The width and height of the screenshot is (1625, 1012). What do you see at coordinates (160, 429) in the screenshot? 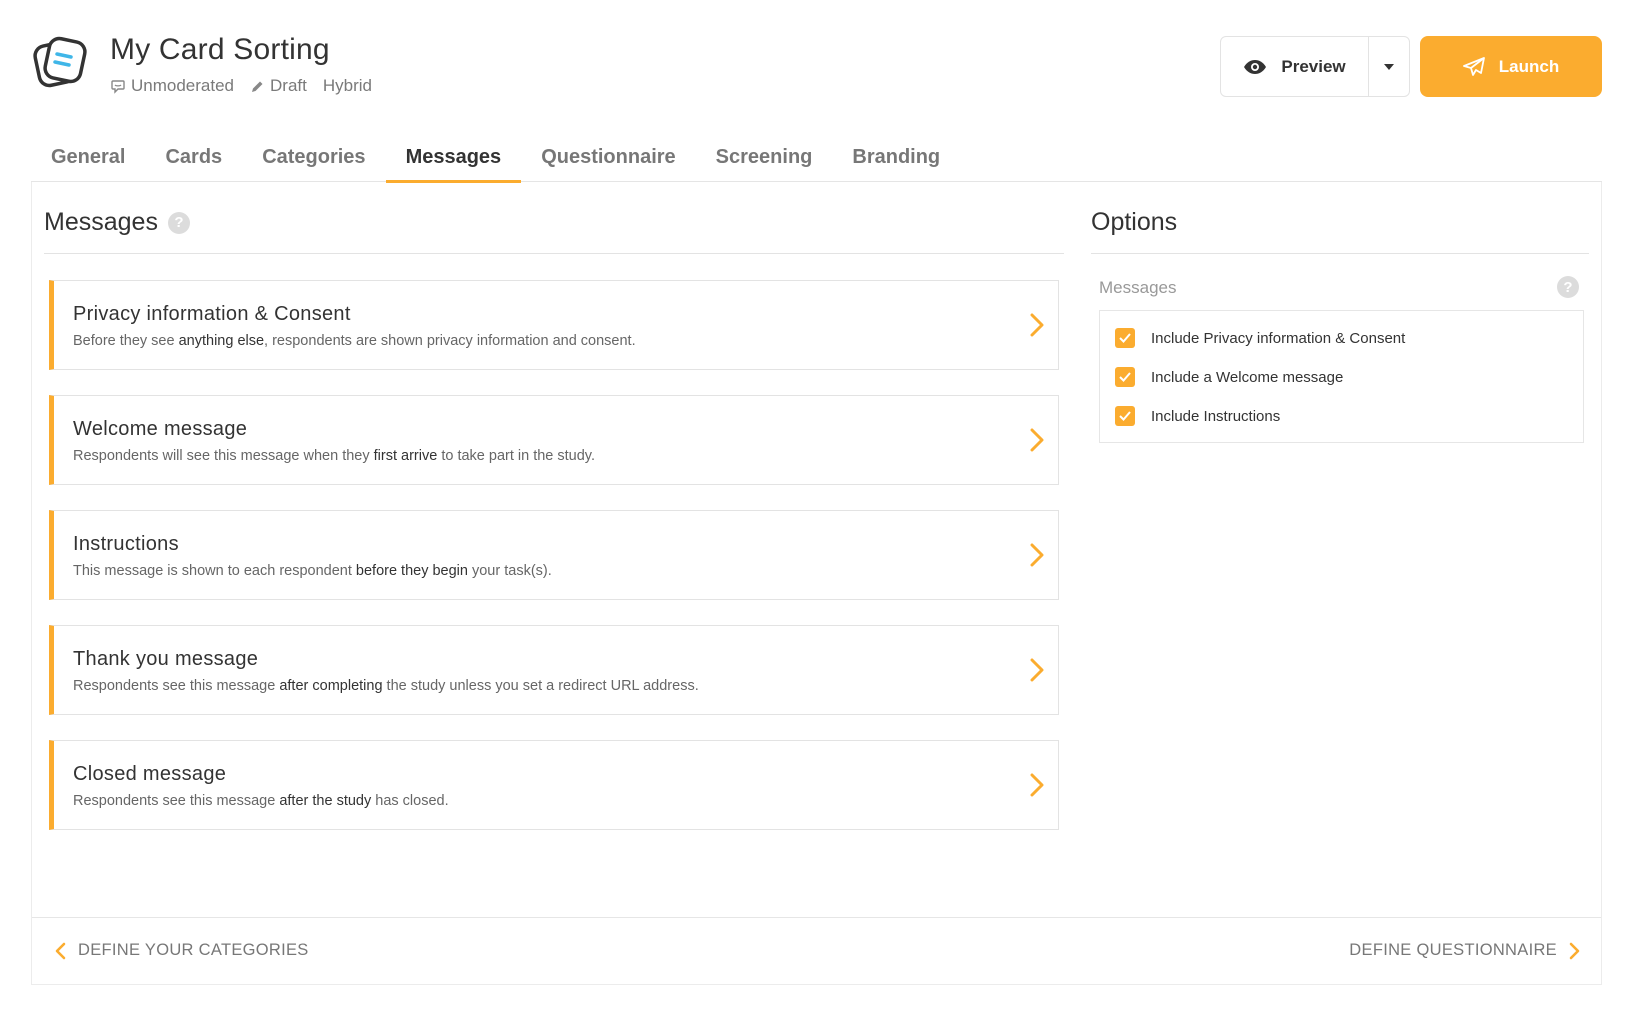
I see `message-card-title: Welcome message` at bounding box center [160, 429].